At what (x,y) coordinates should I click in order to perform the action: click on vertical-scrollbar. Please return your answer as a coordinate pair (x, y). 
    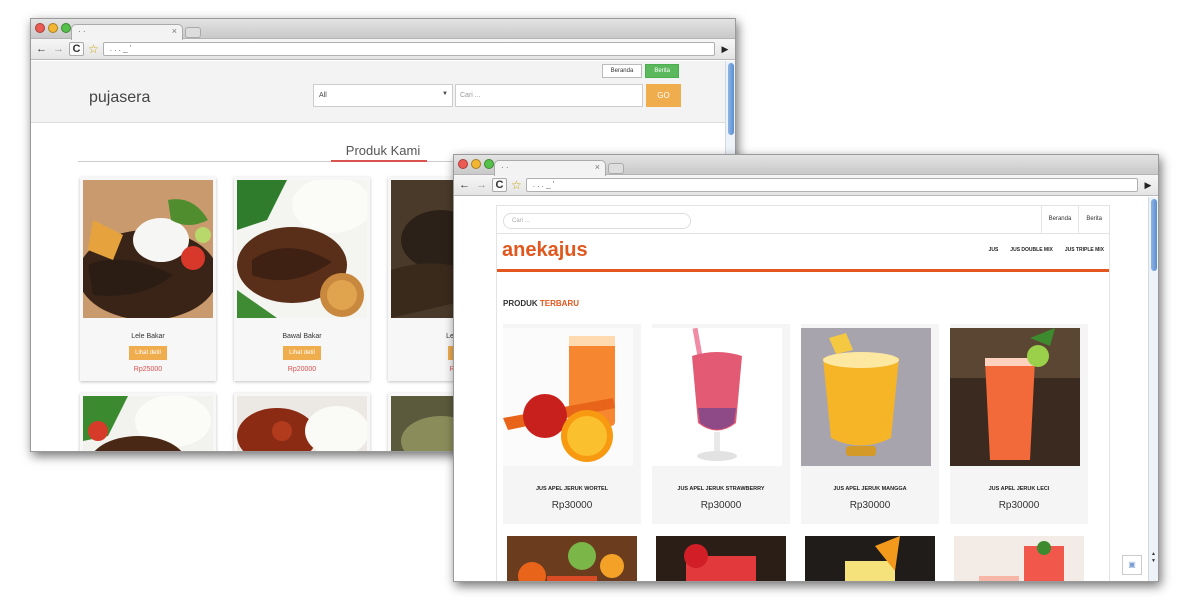
    Looking at the image, I should click on (1153, 374).